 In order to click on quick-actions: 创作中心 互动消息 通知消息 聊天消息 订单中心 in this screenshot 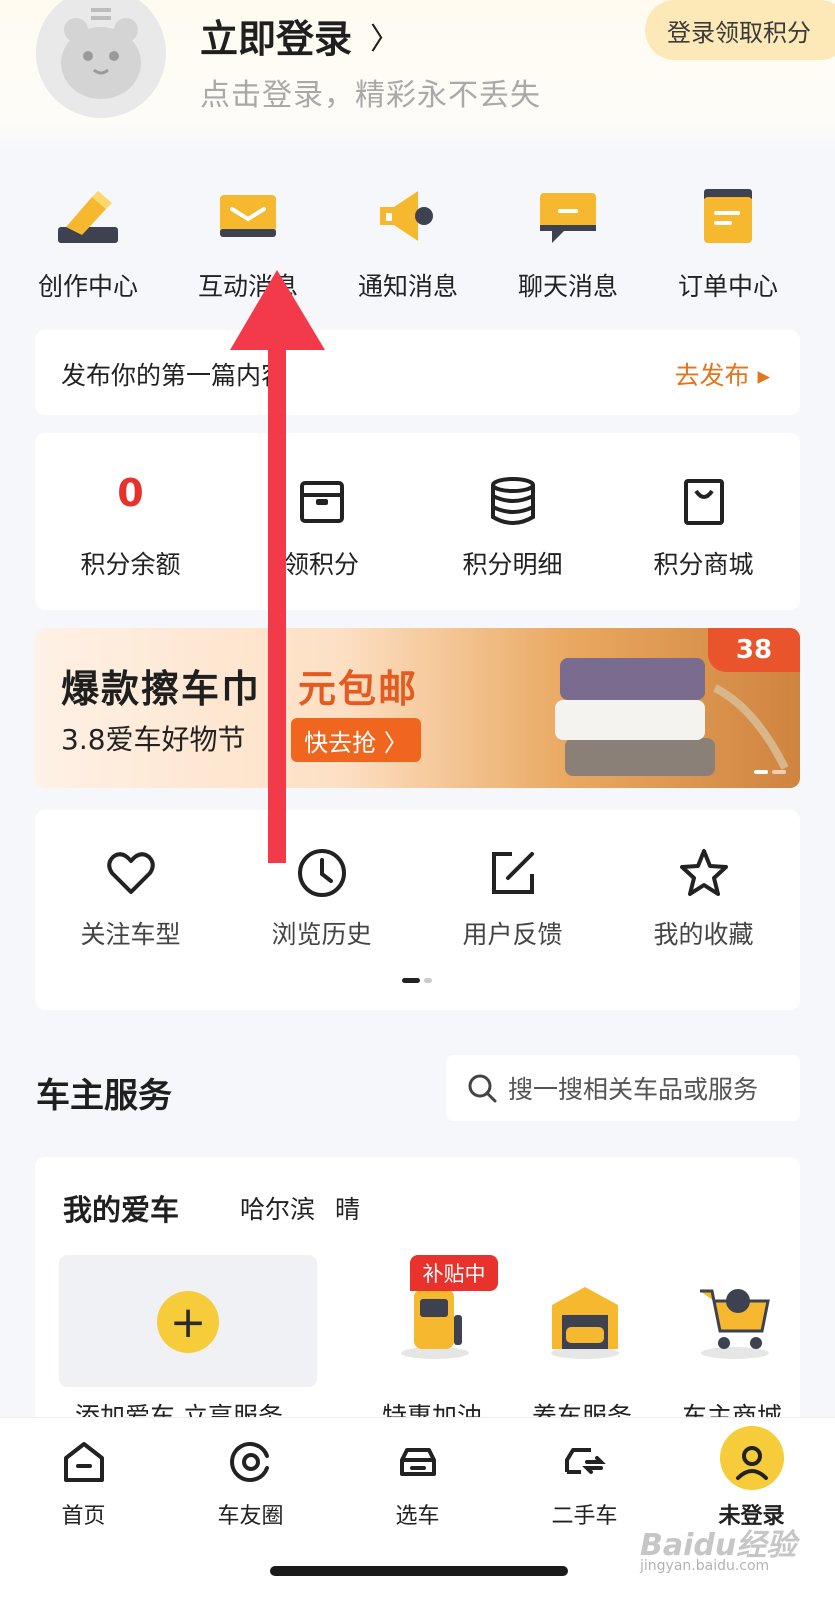, I will do `click(417, 245)`.